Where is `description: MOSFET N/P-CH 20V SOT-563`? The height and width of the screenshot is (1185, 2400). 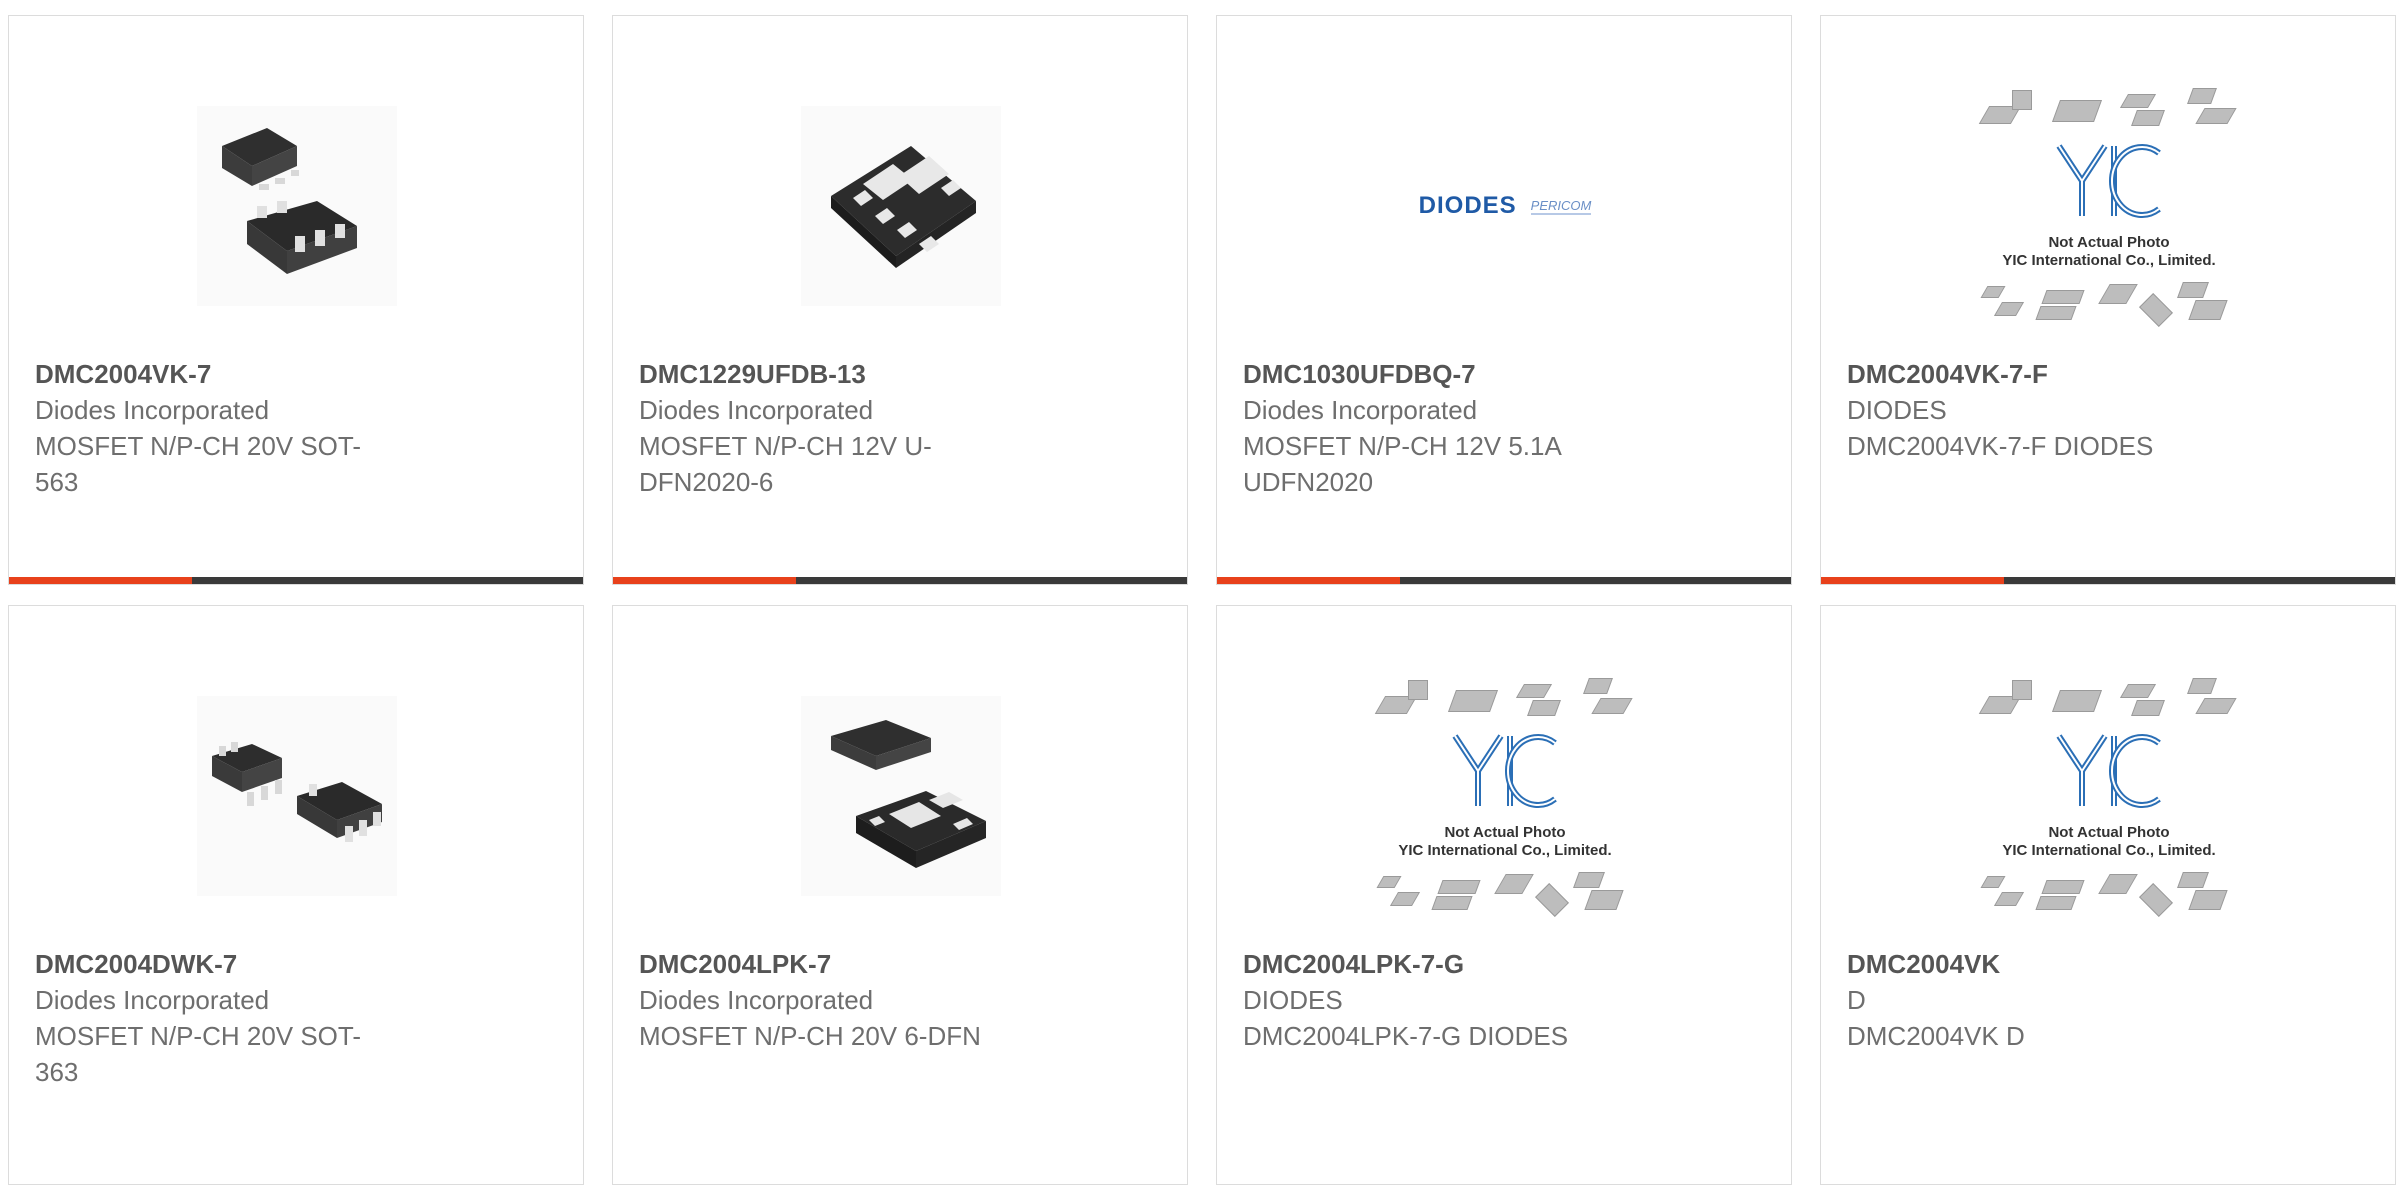
description: MOSFET N/P-CH 20V SOT-563 is located at coordinates (198, 464).